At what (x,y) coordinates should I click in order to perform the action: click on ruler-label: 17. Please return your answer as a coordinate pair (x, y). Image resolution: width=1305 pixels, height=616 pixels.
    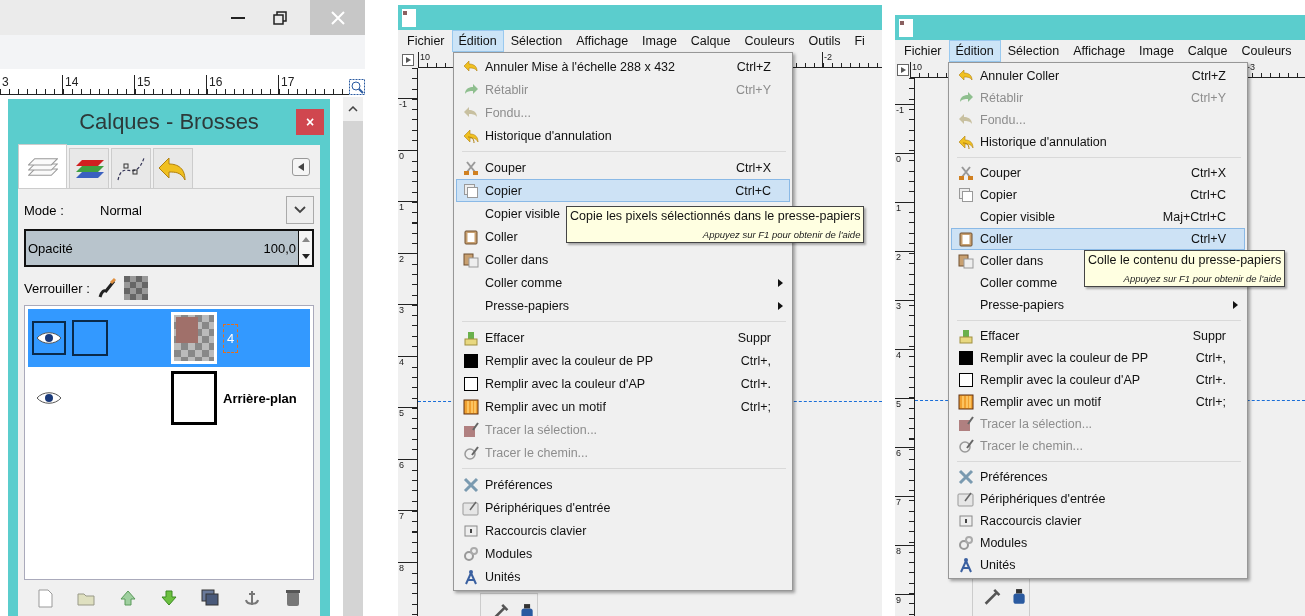
    Looking at the image, I should click on (288, 82).